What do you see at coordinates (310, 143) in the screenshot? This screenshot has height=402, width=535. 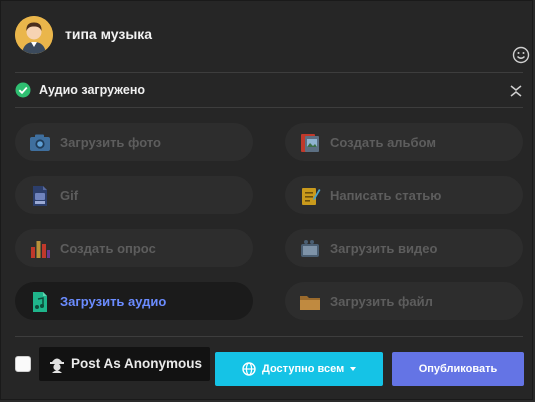 I see `photo-album-icon` at bounding box center [310, 143].